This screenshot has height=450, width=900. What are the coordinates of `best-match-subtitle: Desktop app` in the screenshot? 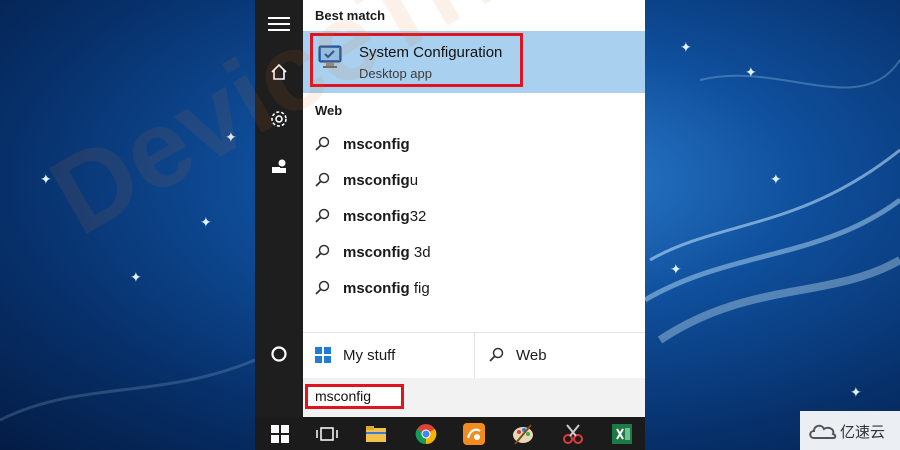 It's located at (395, 73).